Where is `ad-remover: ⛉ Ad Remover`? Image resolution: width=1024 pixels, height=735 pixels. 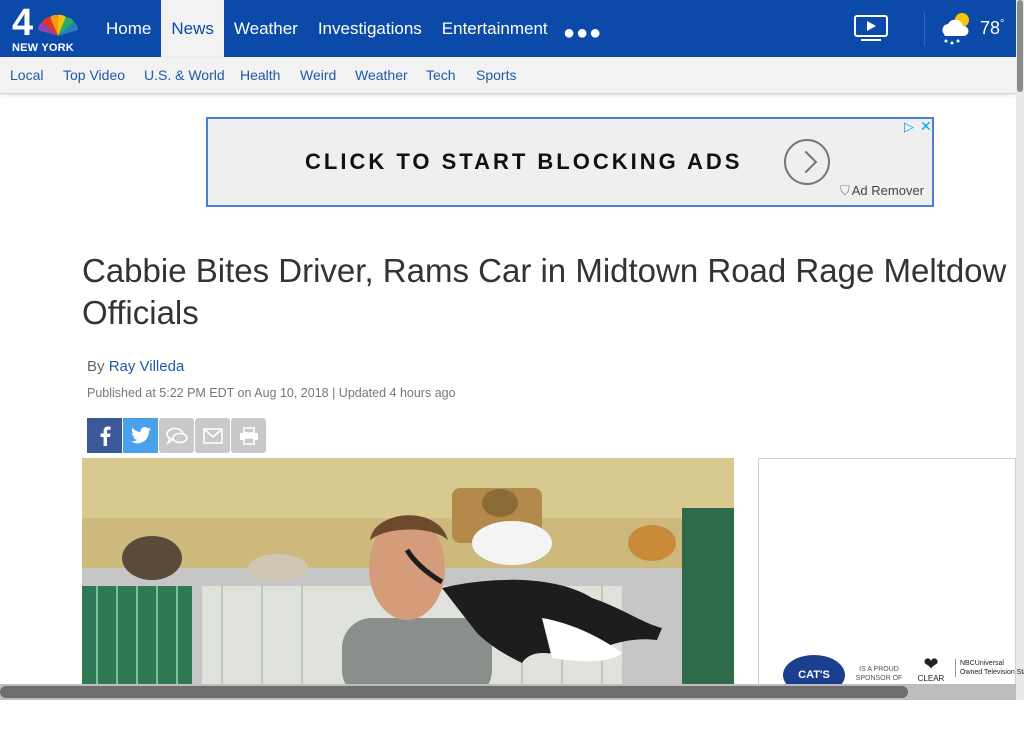
ad-remover: ⛉ Ad Remover is located at coordinates (882, 191).